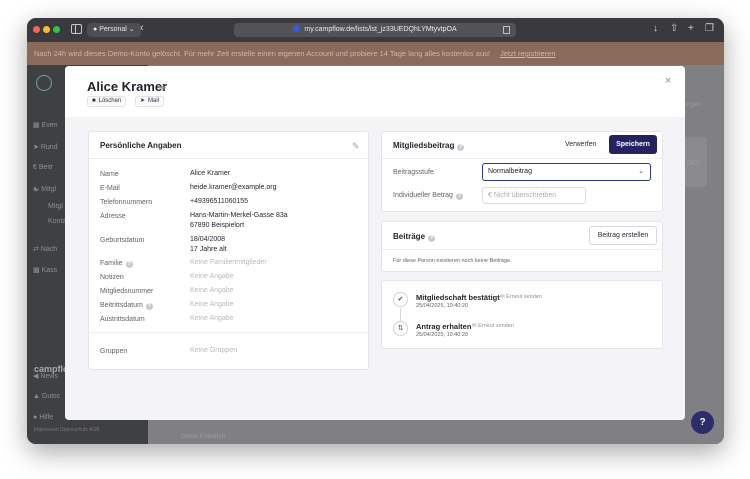 This screenshot has height=479, width=750. What do you see at coordinates (490, 195) in the screenshot?
I see `euro-icon: €` at bounding box center [490, 195].